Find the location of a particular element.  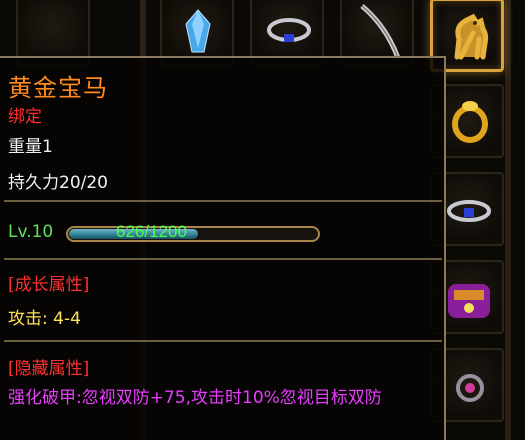

gem-pouch-icon is located at coordinates (469, 301).